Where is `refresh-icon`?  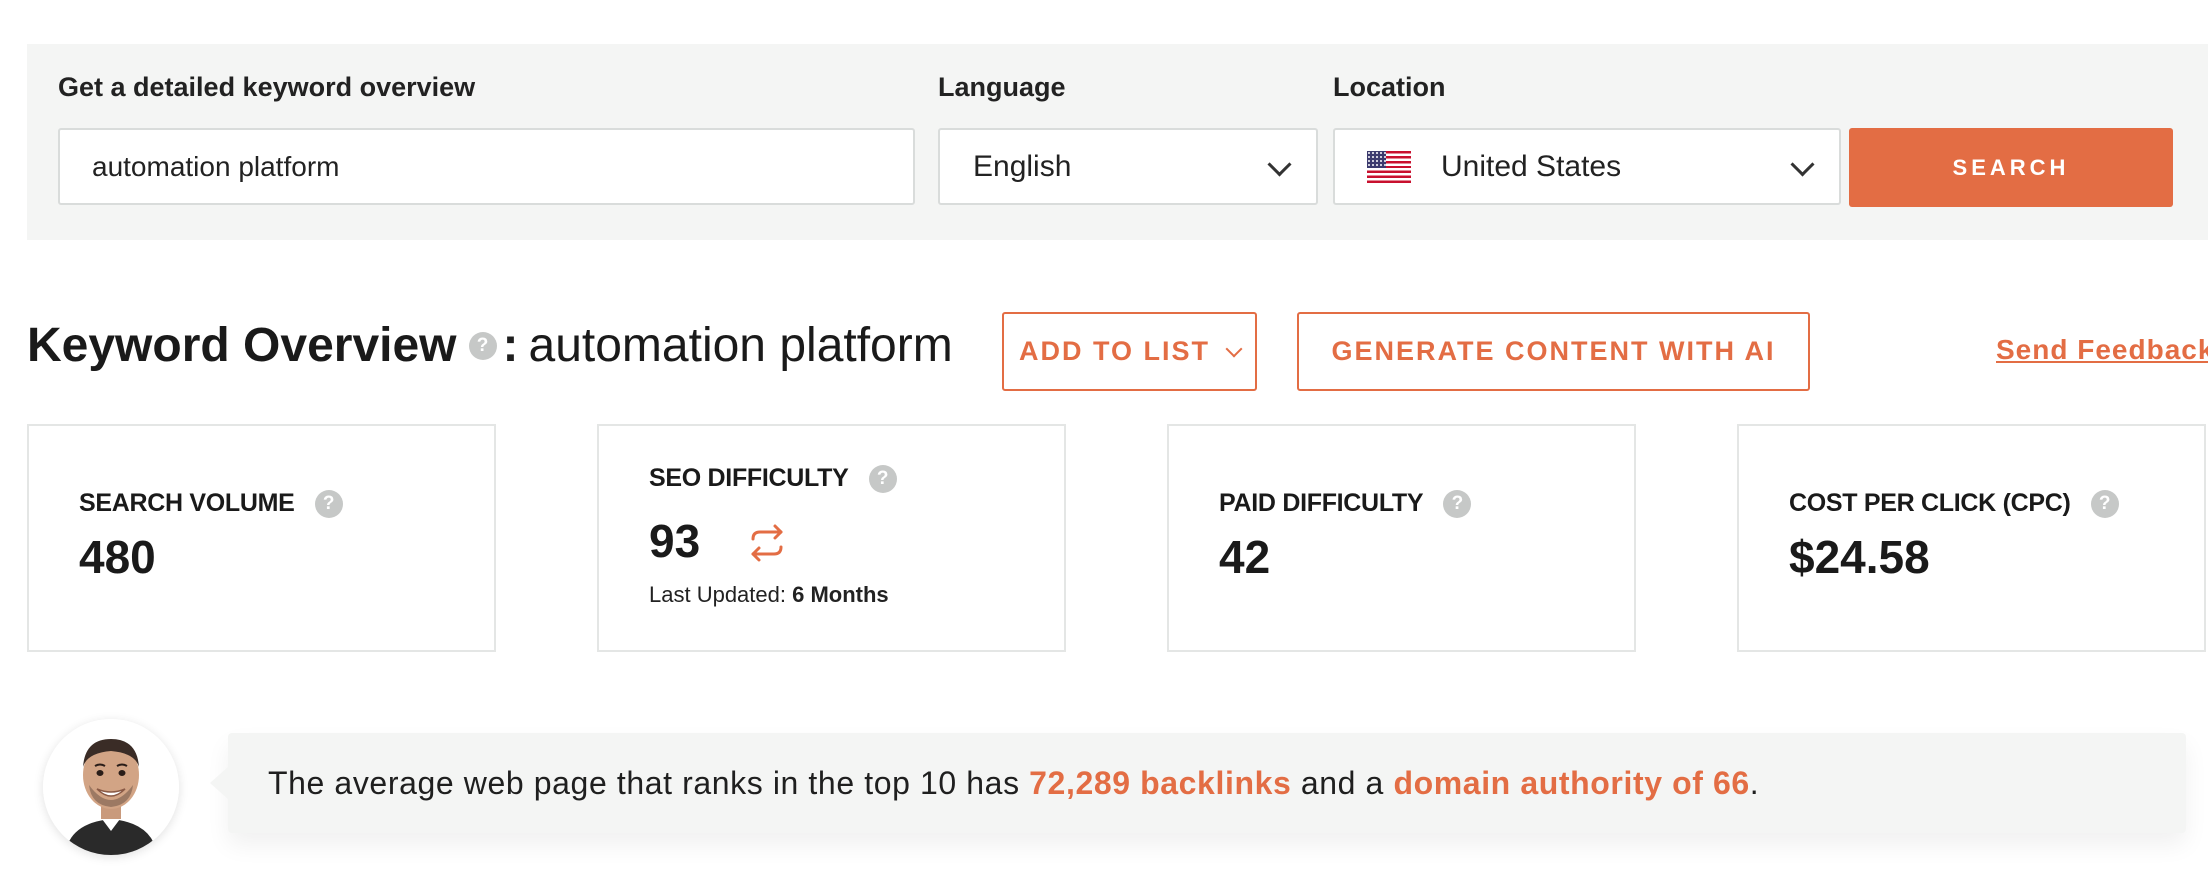 refresh-icon is located at coordinates (767, 543).